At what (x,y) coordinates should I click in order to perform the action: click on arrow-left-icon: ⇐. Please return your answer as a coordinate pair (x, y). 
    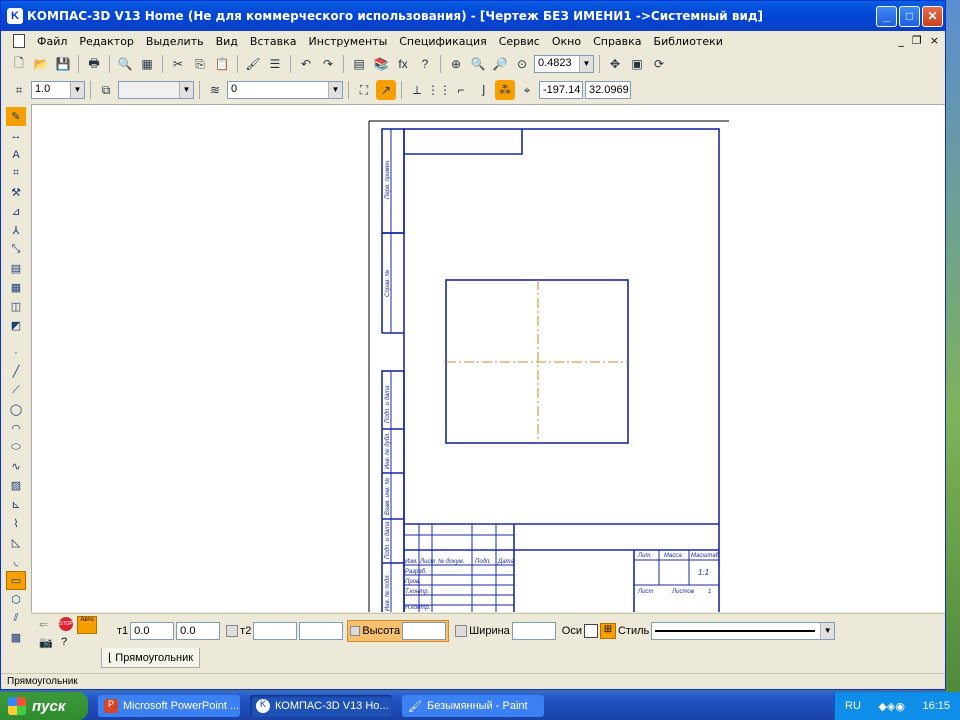
    Looking at the image, I should click on (43, 624).